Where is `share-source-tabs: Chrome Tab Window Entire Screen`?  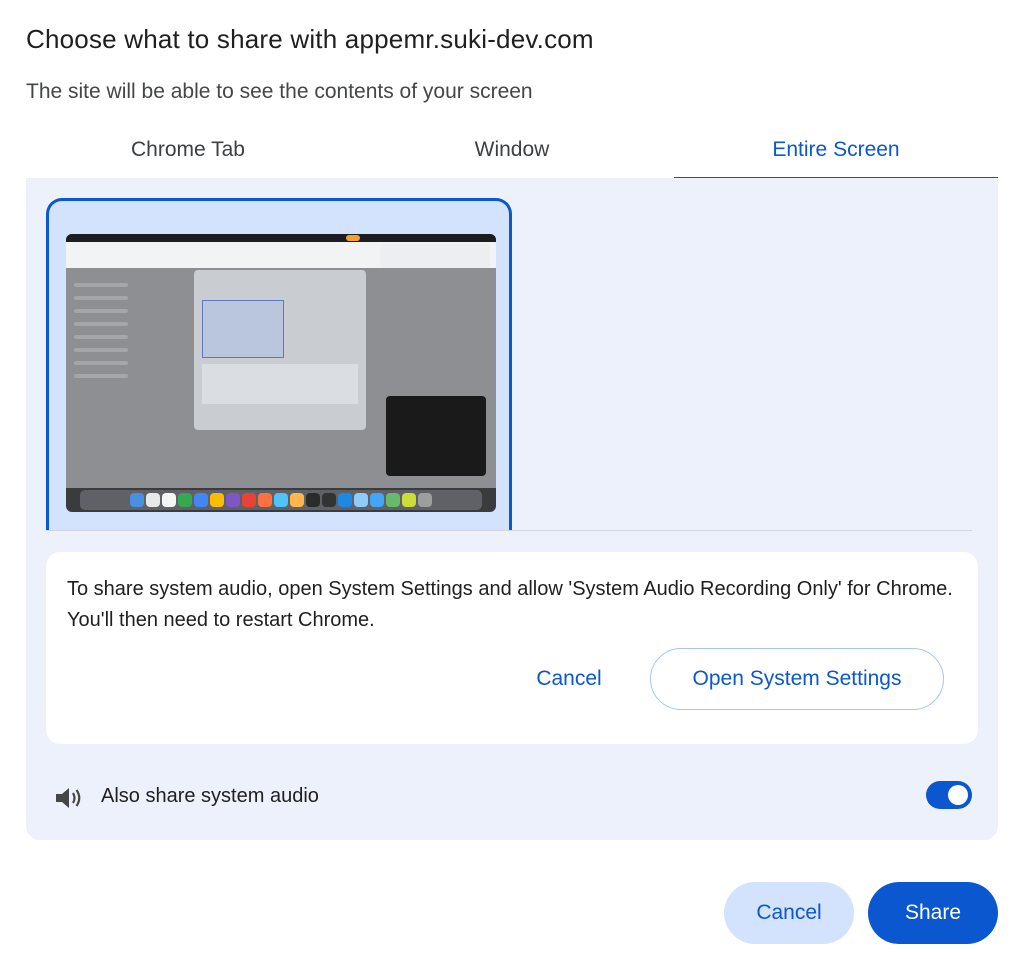 share-source-tabs: Chrome Tab Window Entire Screen is located at coordinates (512, 154).